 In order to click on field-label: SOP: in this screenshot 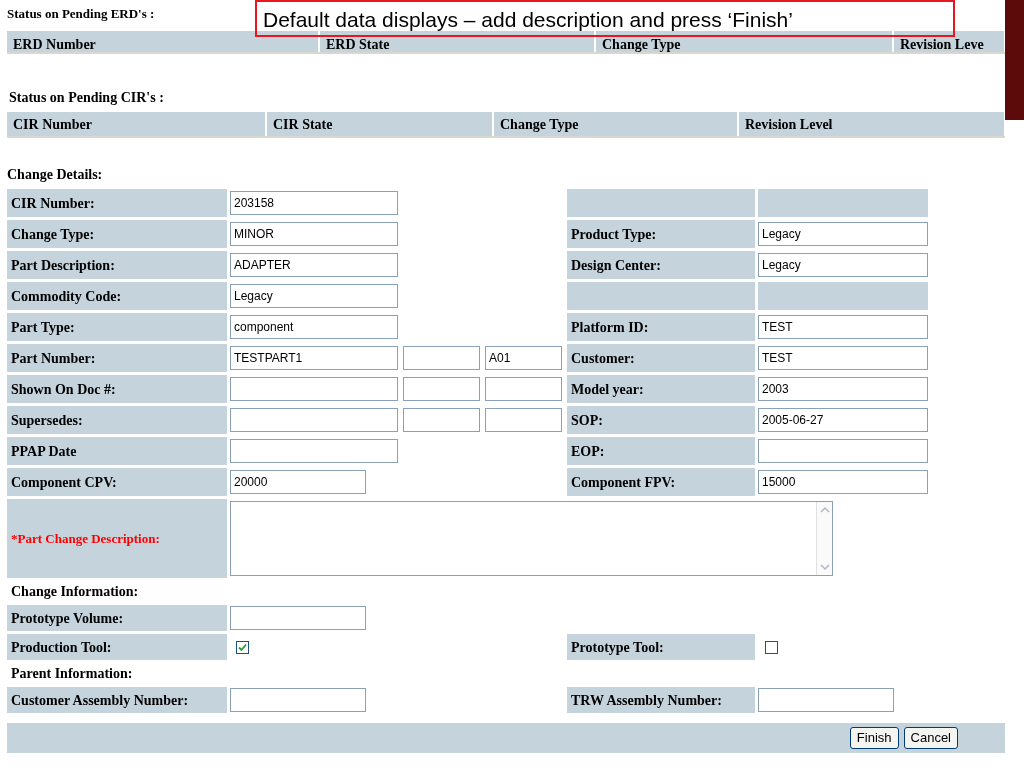, I will do `click(661, 420)`.